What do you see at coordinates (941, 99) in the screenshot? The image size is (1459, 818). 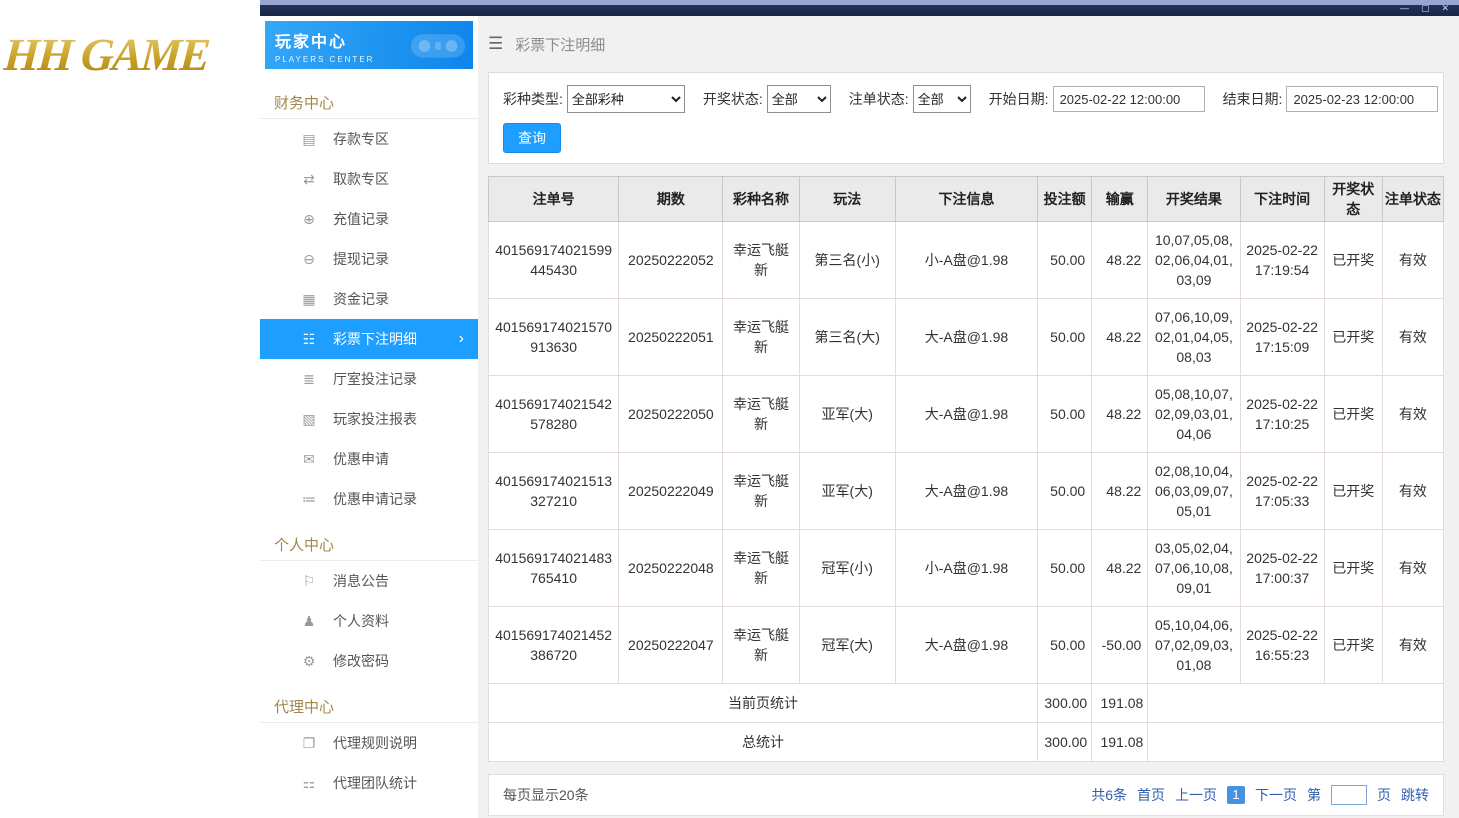 I see `bet-status-select: 全部` at bounding box center [941, 99].